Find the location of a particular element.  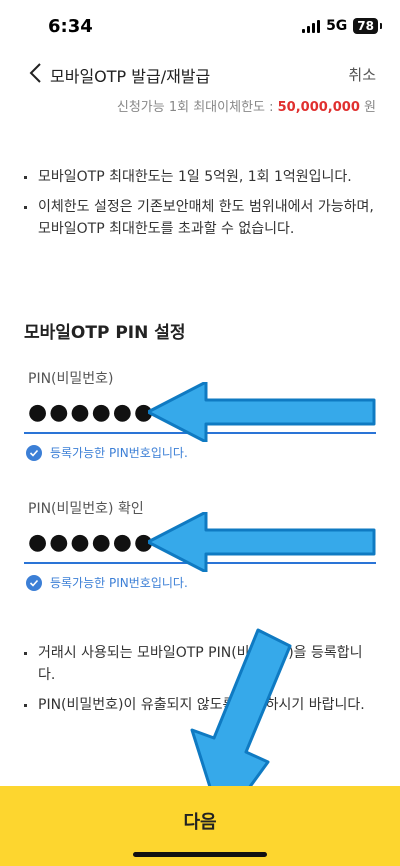

notice-item: 모바일OTP 최대한도는 1일 5억원, 1회 1억원입니다. is located at coordinates (200, 177).